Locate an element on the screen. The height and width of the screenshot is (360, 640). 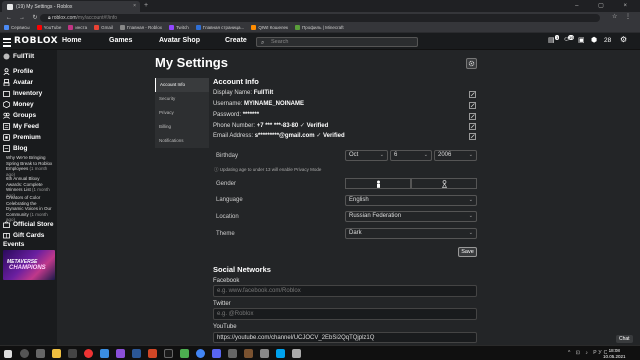
birthday-year-select: 2006 ⌄ is located at coordinates (455, 155).